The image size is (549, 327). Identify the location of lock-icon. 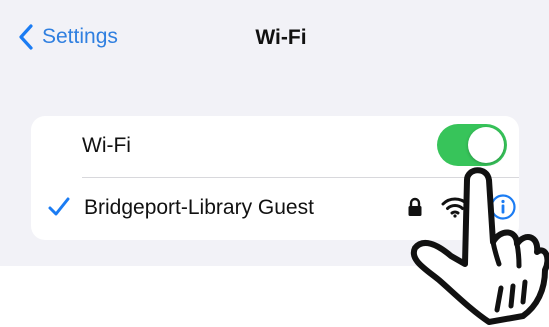
(415, 206).